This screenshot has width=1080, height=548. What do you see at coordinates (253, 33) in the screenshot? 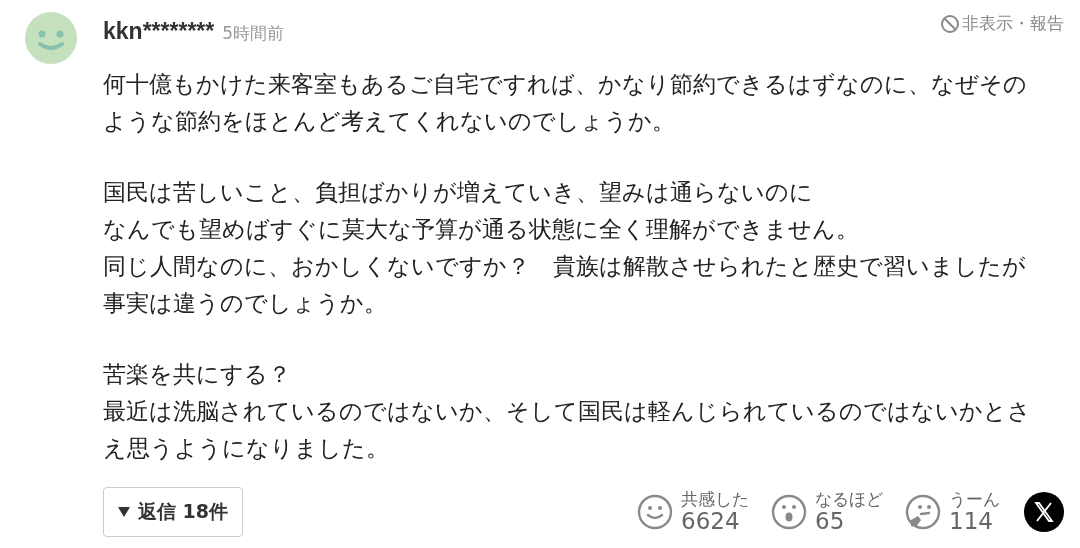
I see `post-time: 5時間前` at bounding box center [253, 33].